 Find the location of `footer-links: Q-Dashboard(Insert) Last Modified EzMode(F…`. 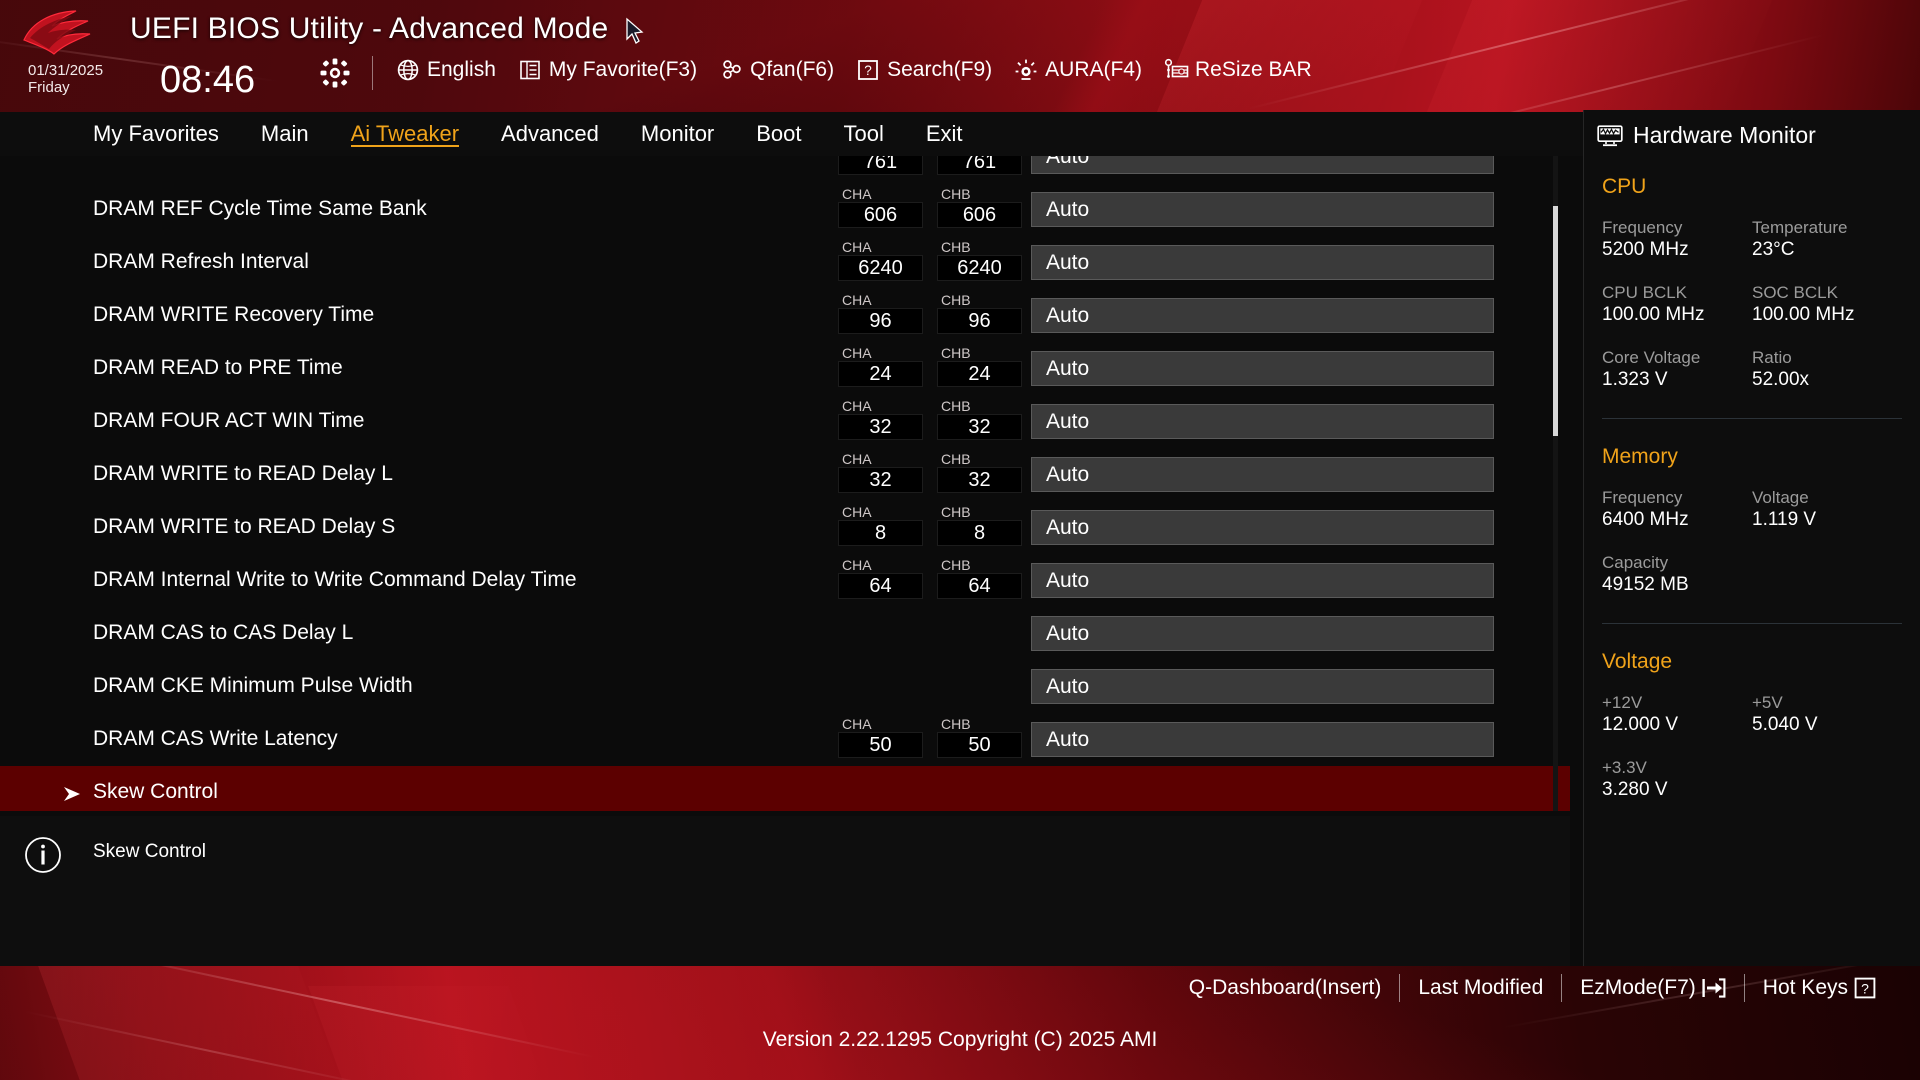

footer-links: Q-Dashboard(Insert) Last Modified EzMode(F… is located at coordinates (1532, 988).